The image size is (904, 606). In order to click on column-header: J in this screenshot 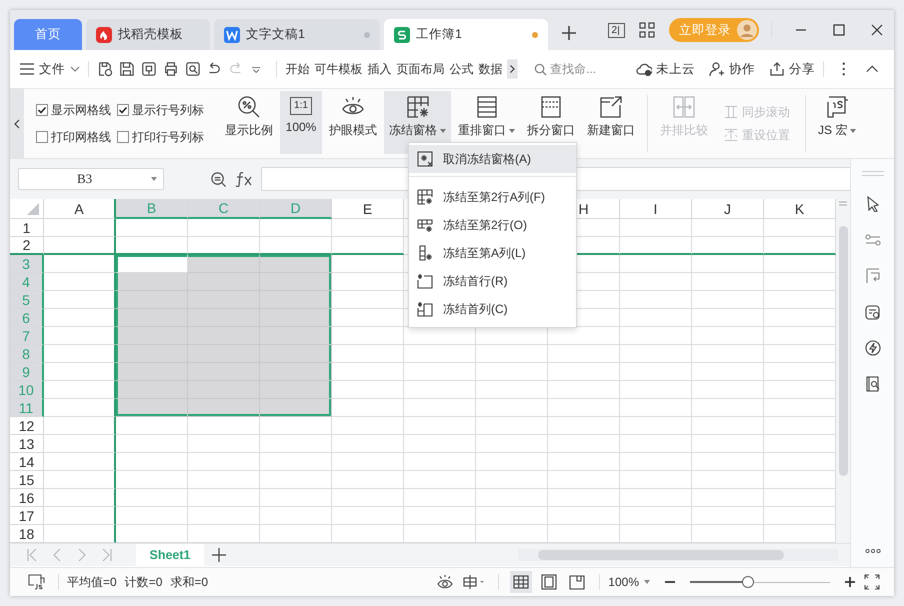, I will do `click(728, 209)`.